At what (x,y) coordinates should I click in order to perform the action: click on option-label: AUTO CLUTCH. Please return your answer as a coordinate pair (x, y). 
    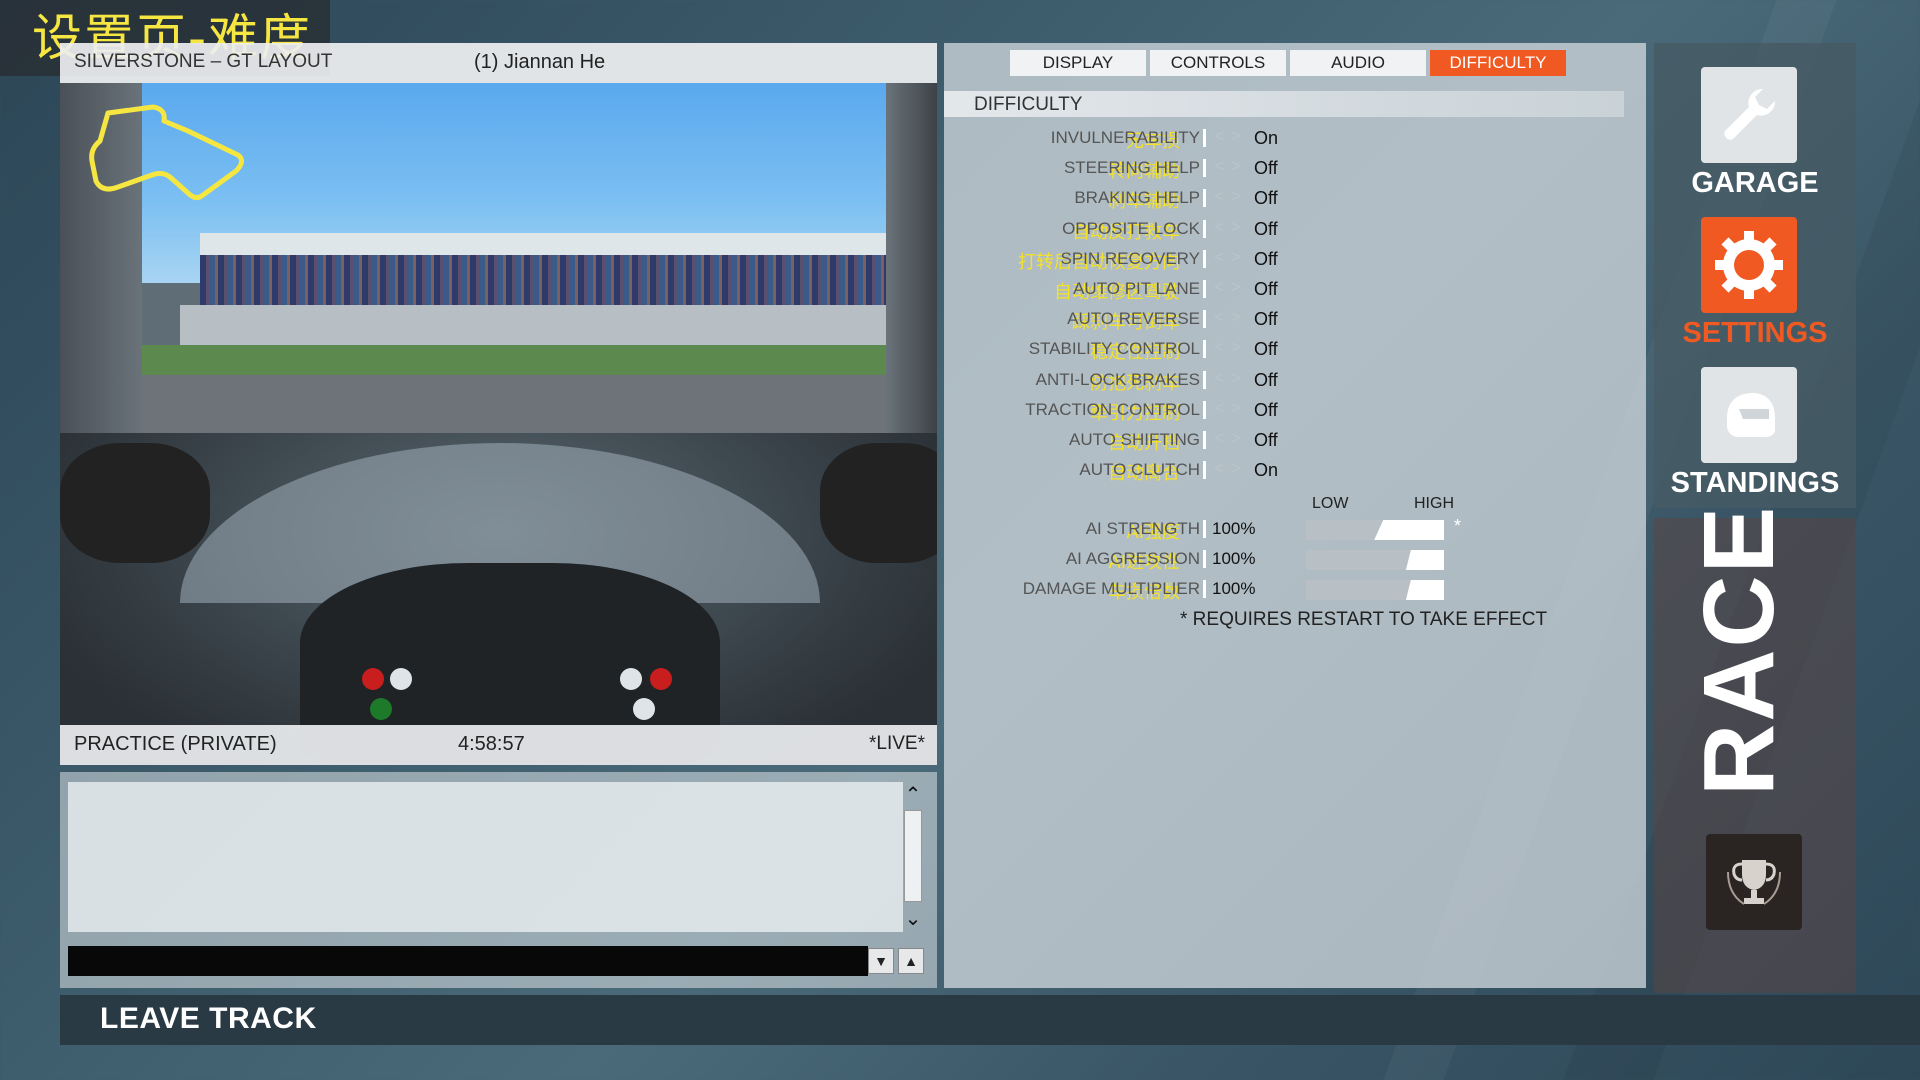
    Looking at the image, I should click on (1139, 470).